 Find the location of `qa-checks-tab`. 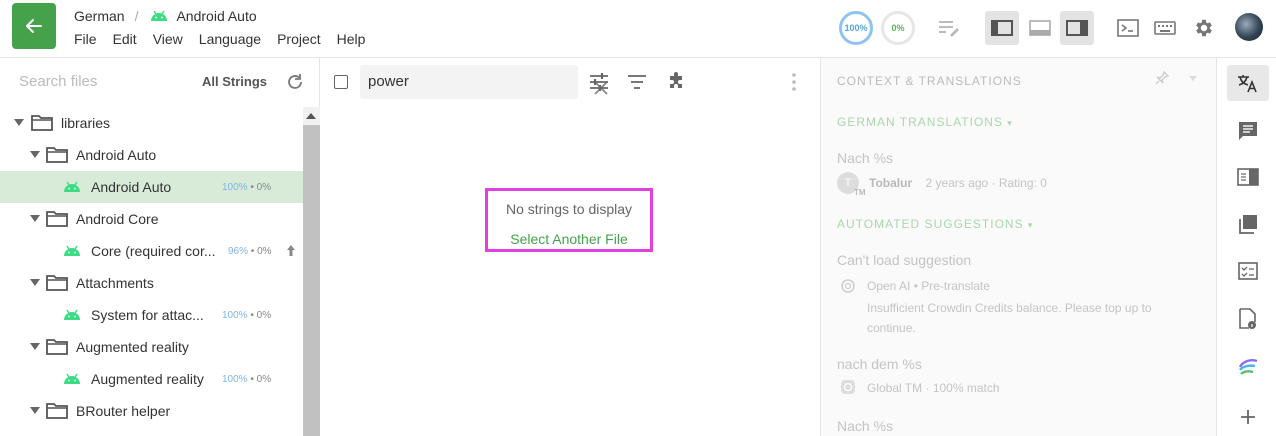

qa-checks-tab is located at coordinates (1248, 271).